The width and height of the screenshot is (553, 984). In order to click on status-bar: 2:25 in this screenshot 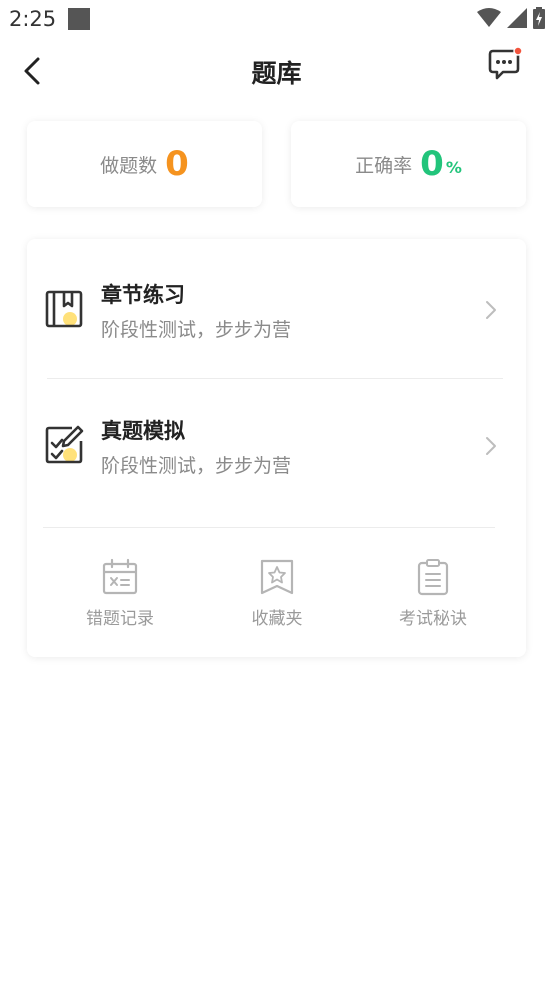, I will do `click(276, 19)`.